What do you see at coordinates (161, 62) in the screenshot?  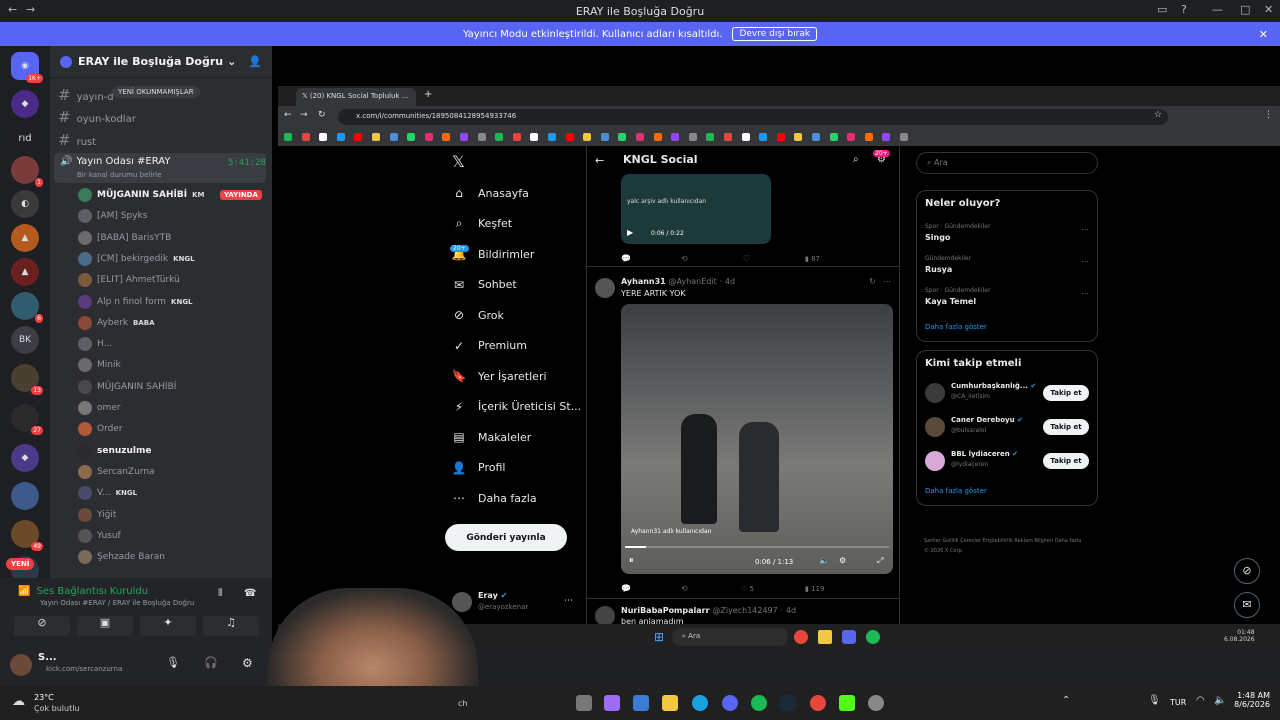 I see `server-header: ERAY ile Boşluğa Doğru ⌄ 👤` at bounding box center [161, 62].